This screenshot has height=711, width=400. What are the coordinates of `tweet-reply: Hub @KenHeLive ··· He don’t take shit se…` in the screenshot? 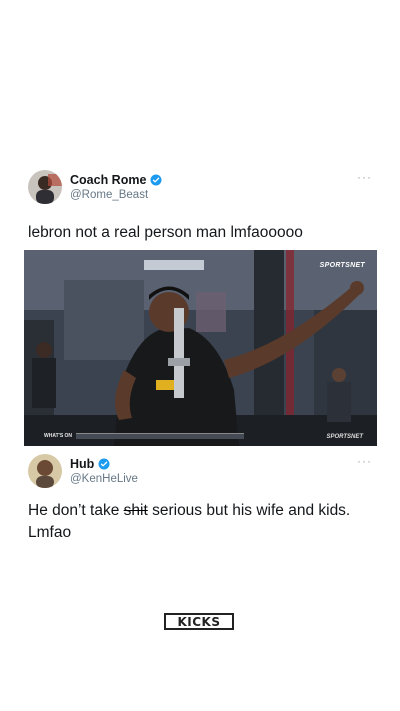 It's located at (202, 498).